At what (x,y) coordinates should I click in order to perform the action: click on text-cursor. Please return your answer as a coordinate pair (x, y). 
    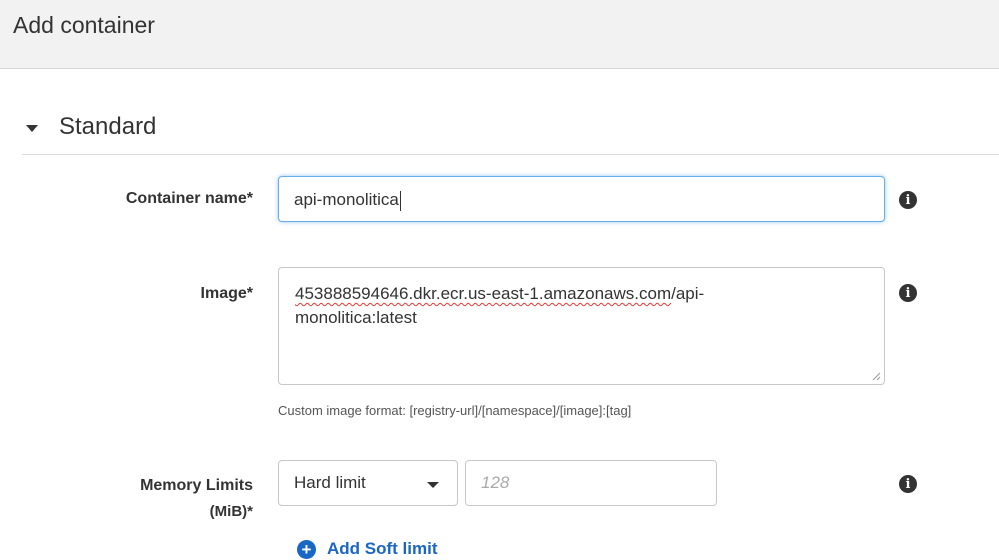
    Looking at the image, I should click on (400, 200).